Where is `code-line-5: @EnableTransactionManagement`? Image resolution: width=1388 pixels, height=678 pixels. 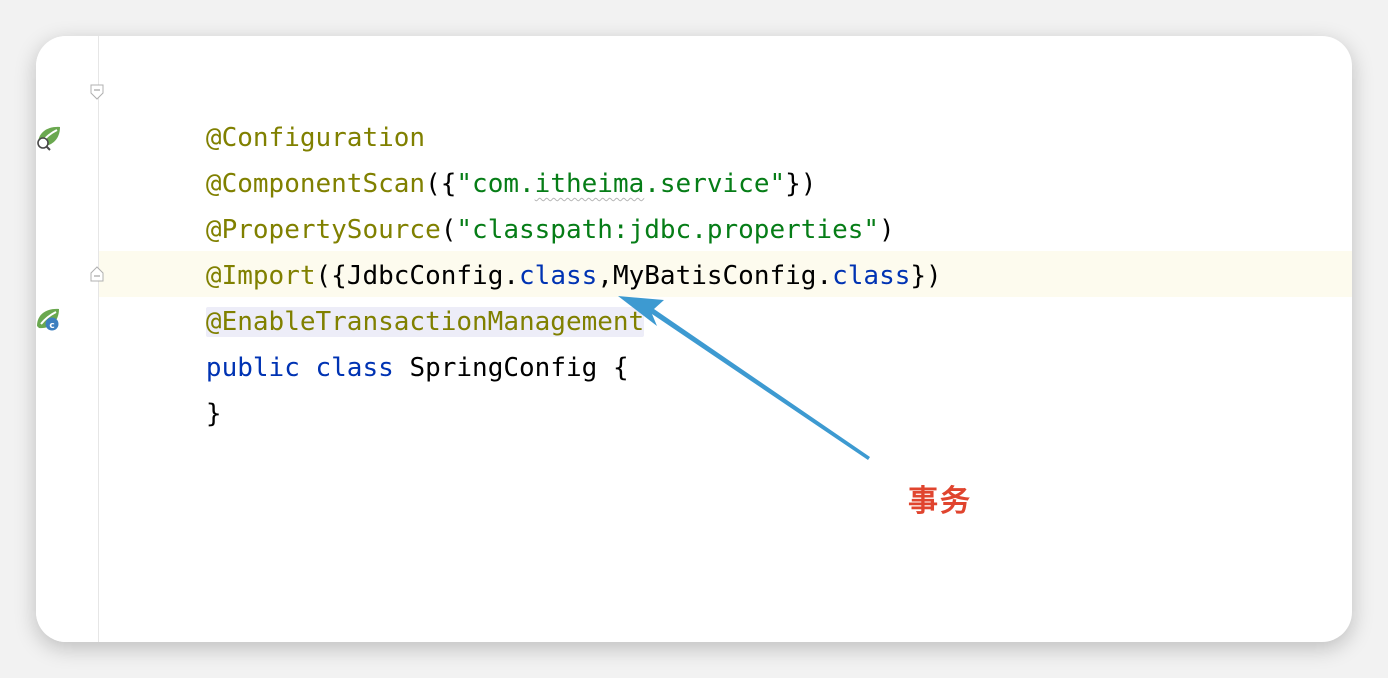 code-line-5: @EnableTransactionManagement is located at coordinates (378, 295).